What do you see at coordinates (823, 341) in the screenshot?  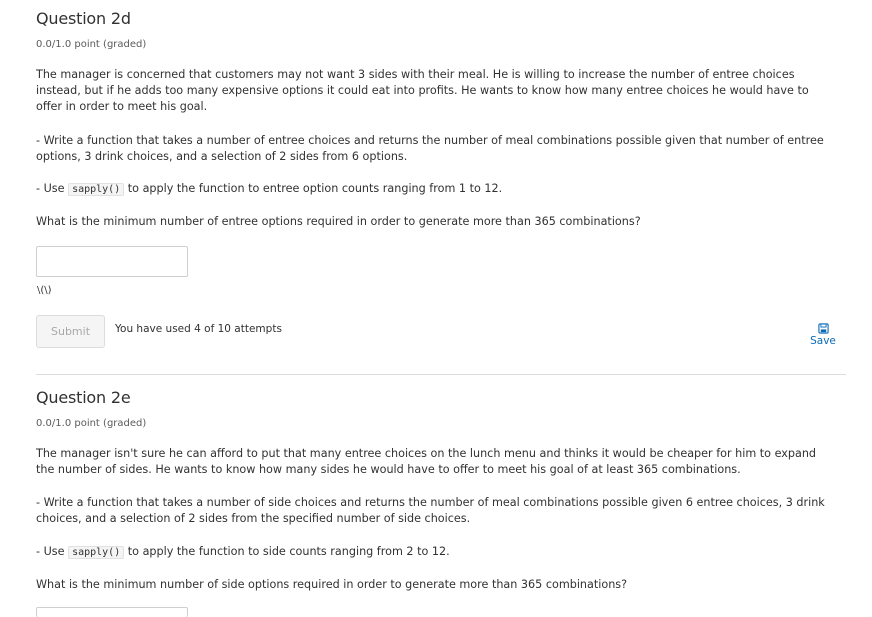 I see `save-label: Save` at bounding box center [823, 341].